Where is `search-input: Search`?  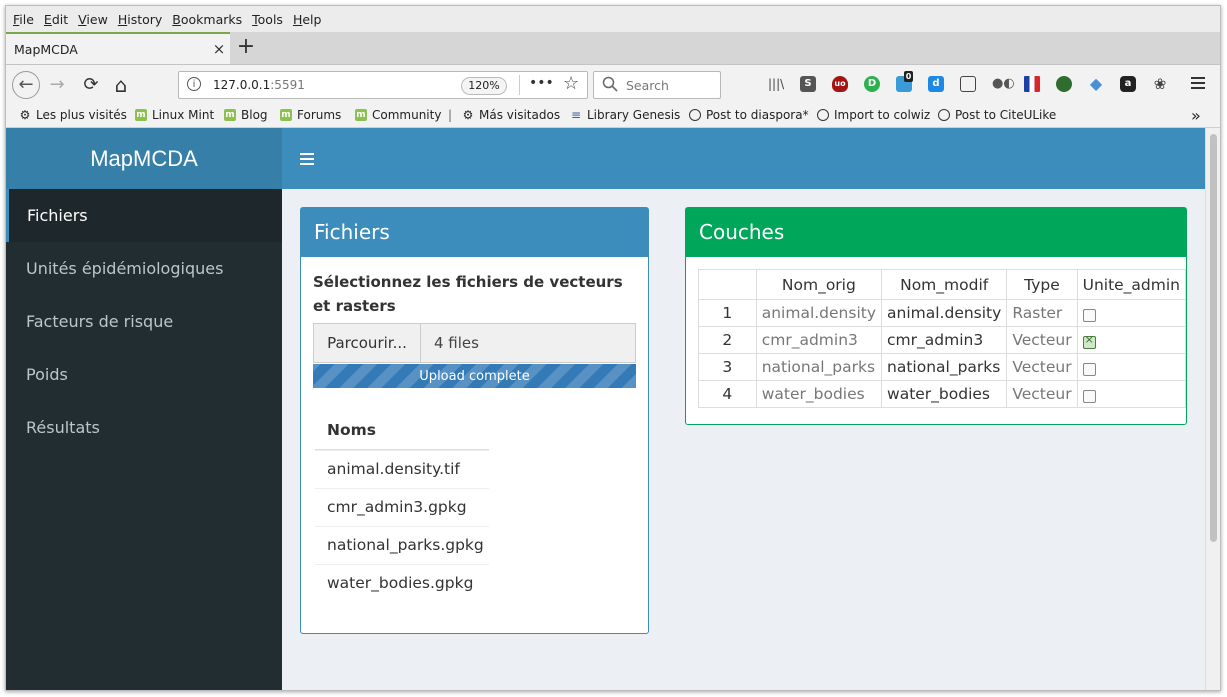 search-input: Search is located at coordinates (657, 85).